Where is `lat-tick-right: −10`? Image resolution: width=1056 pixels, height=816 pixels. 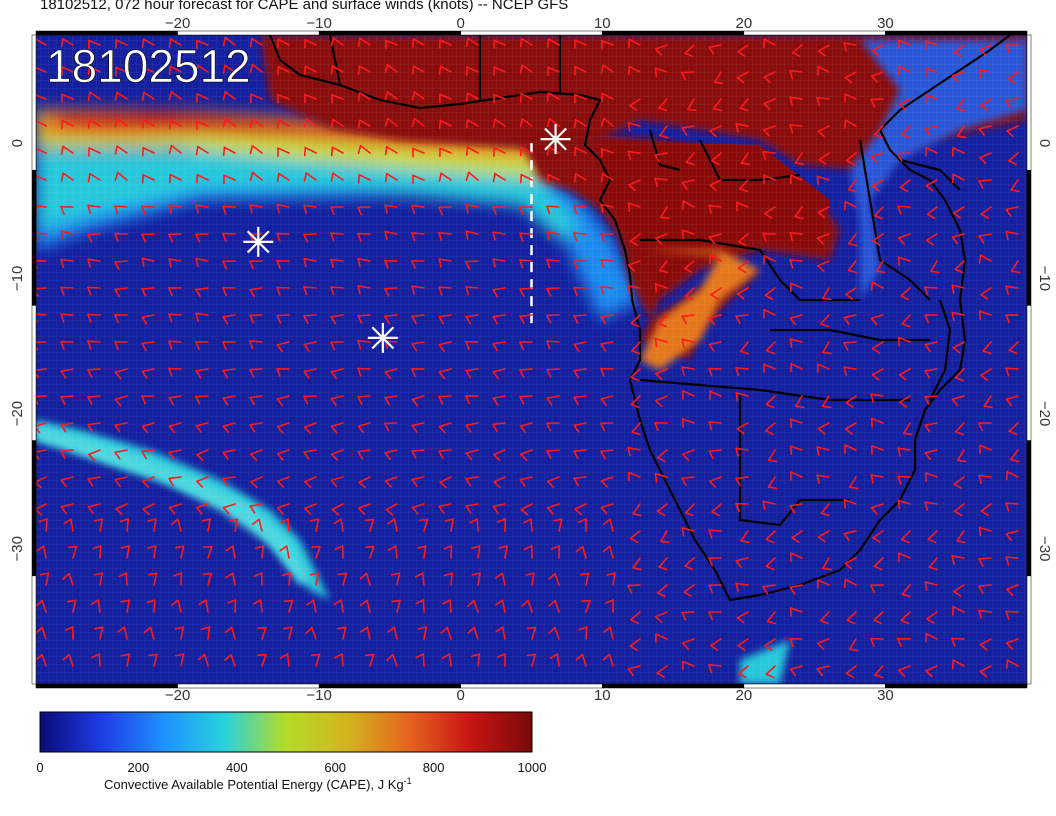
lat-tick-right: −10 is located at coordinates (1044, 278).